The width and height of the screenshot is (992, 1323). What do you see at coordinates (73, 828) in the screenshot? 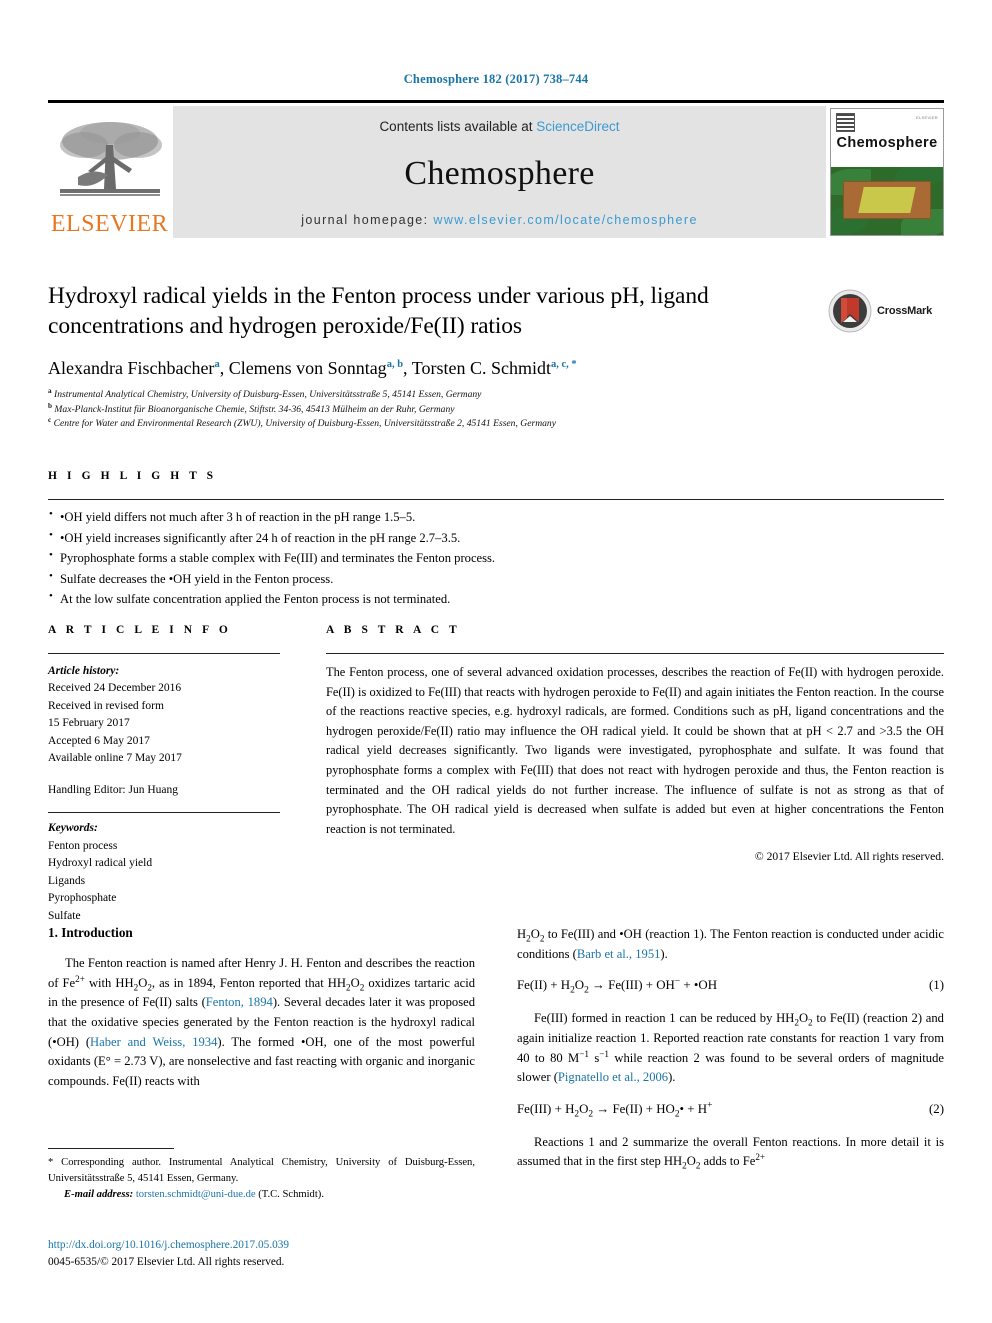
I see `keywords-label: Keywords:` at bounding box center [73, 828].